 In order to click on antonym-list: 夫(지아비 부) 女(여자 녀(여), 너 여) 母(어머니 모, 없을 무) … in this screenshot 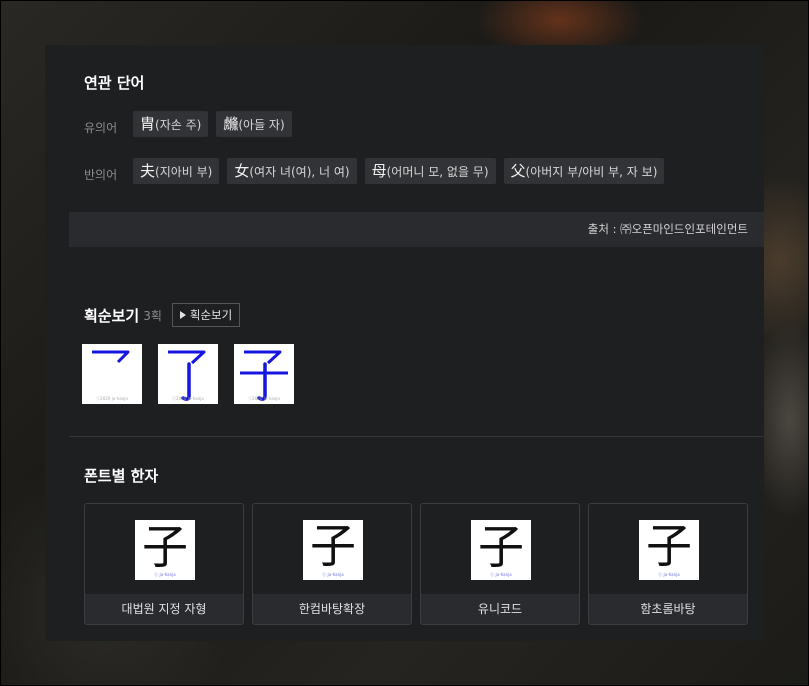, I will do `click(399, 171)`.